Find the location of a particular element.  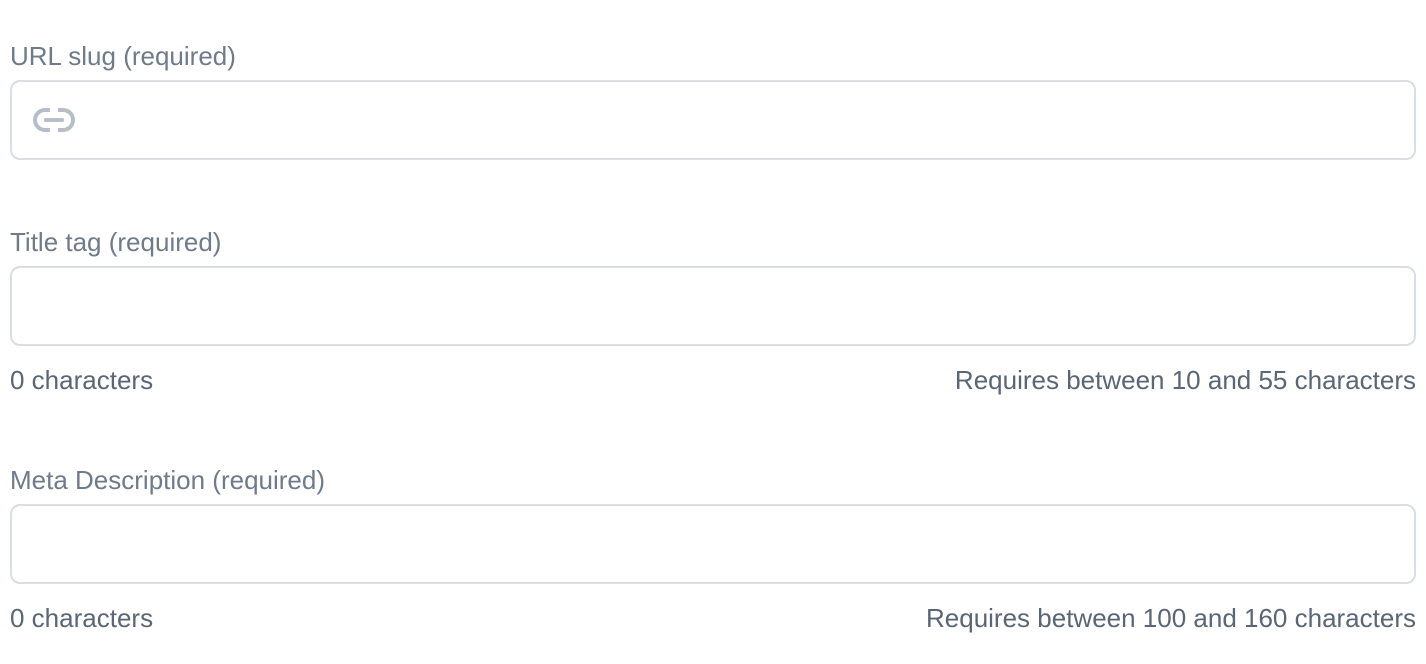

meta-description-input-box is located at coordinates (713, 544).